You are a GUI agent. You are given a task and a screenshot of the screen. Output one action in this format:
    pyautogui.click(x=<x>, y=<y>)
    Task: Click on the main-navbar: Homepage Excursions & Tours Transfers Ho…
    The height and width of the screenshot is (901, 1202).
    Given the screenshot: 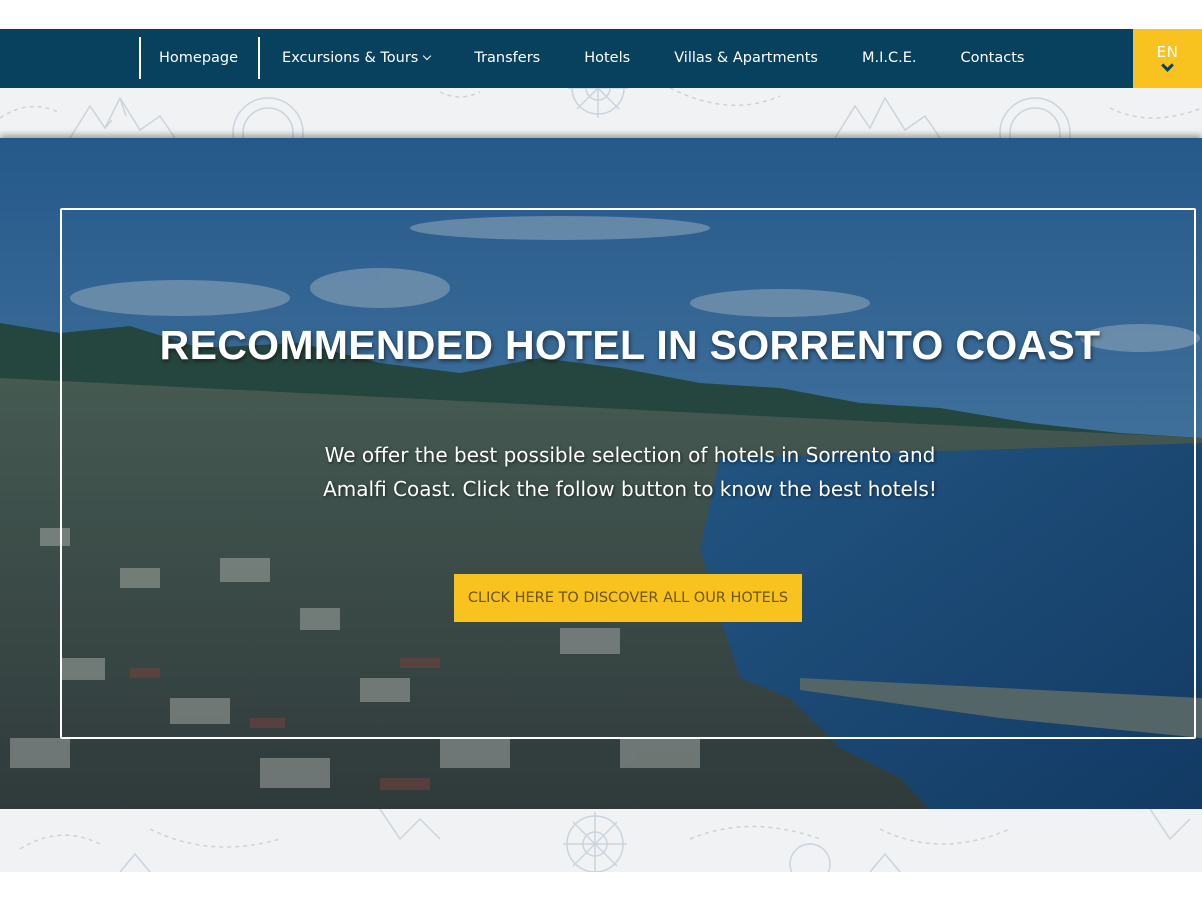 What is the action you would take?
    pyautogui.click(x=601, y=58)
    